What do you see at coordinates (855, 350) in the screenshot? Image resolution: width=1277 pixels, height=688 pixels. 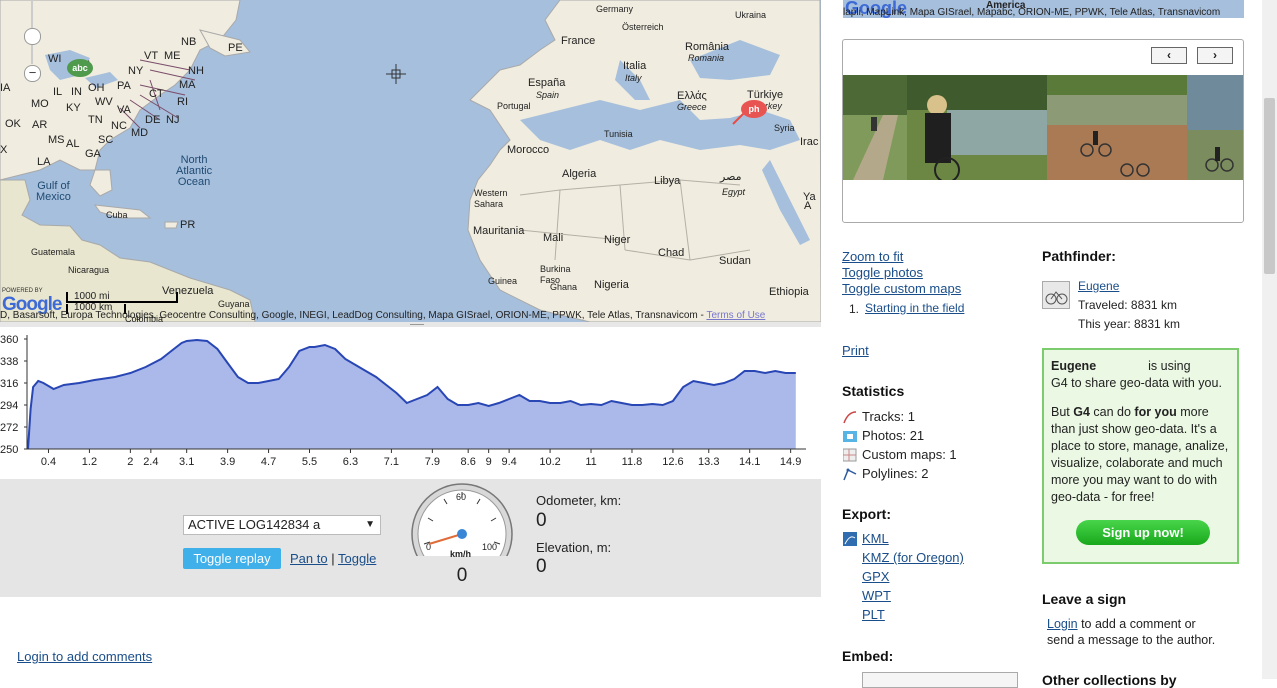 I see `print-link: Print` at bounding box center [855, 350].